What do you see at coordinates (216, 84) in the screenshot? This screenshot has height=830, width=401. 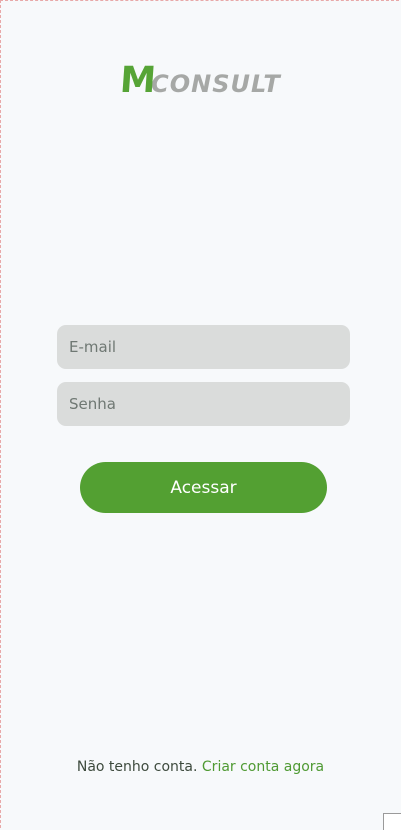 I see `logo-text: CONSULT` at bounding box center [216, 84].